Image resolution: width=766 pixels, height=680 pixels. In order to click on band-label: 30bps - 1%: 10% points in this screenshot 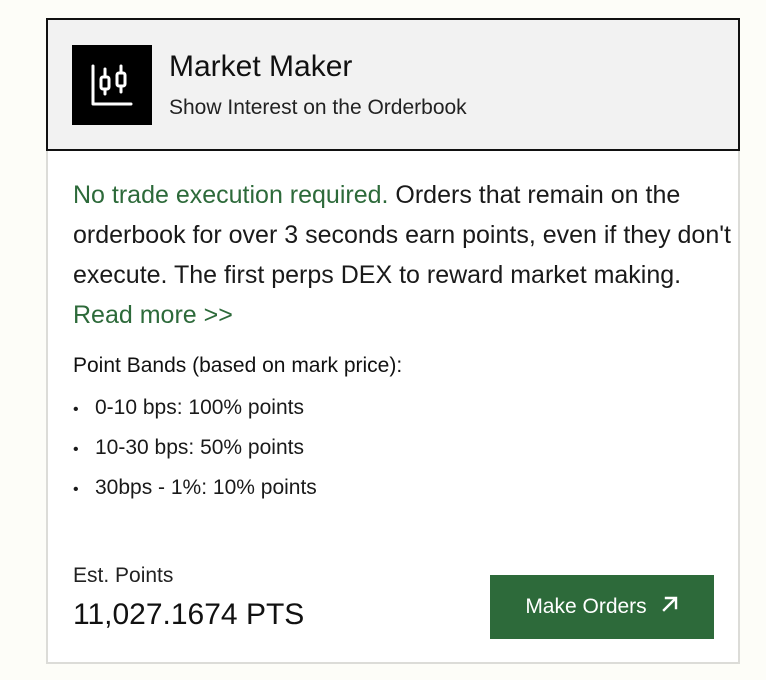, I will do `click(206, 487)`.